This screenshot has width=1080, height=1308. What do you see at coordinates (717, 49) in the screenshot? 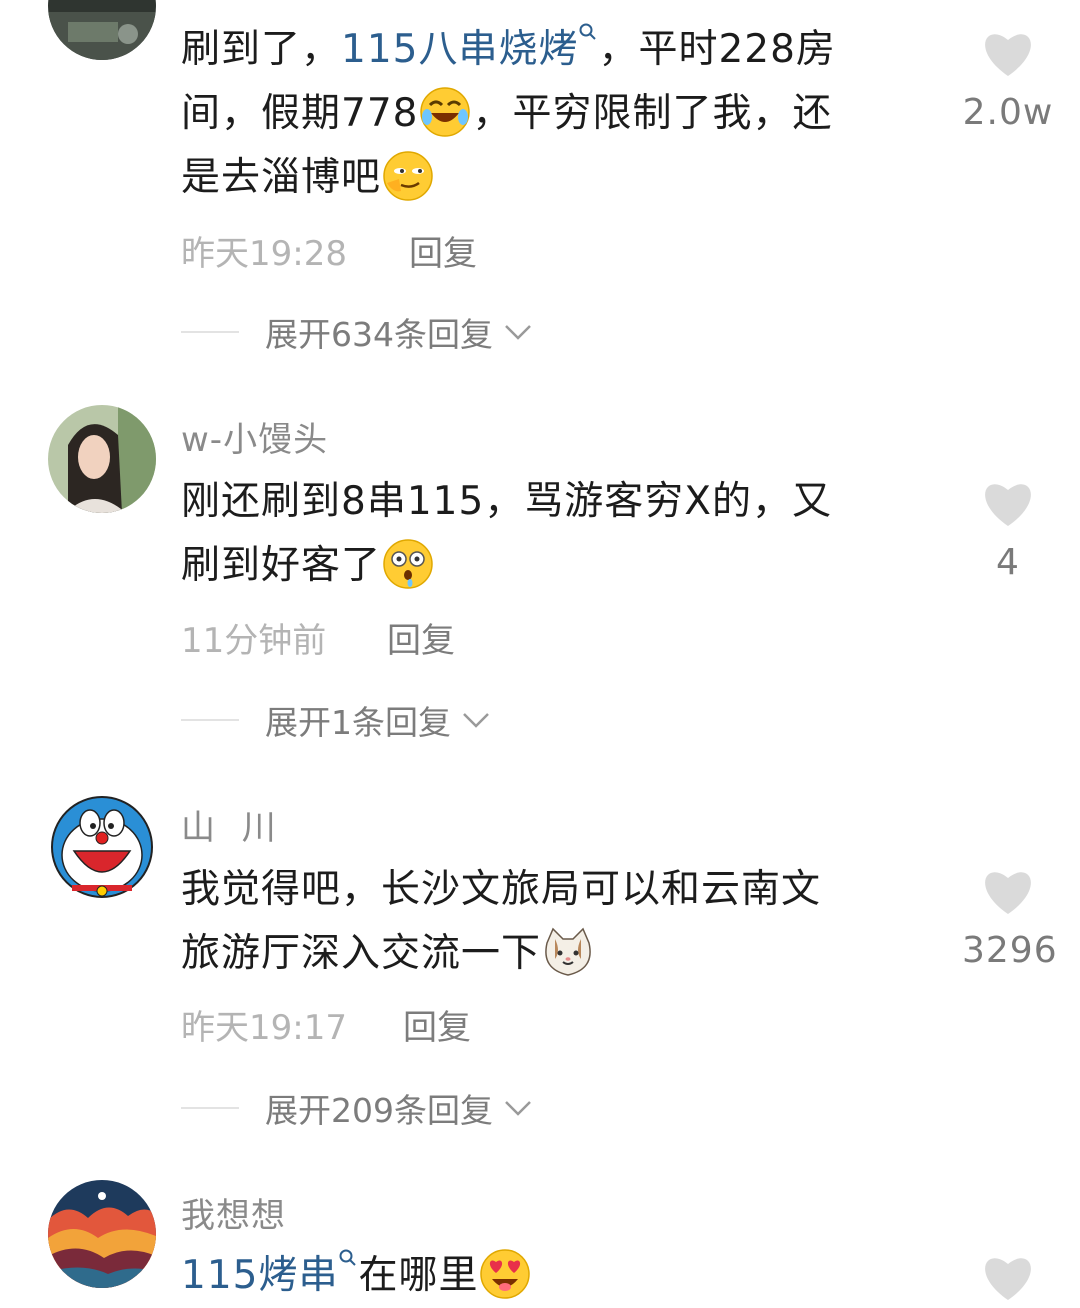
I see `comment-text-suffix: ，平时228房` at bounding box center [717, 49].